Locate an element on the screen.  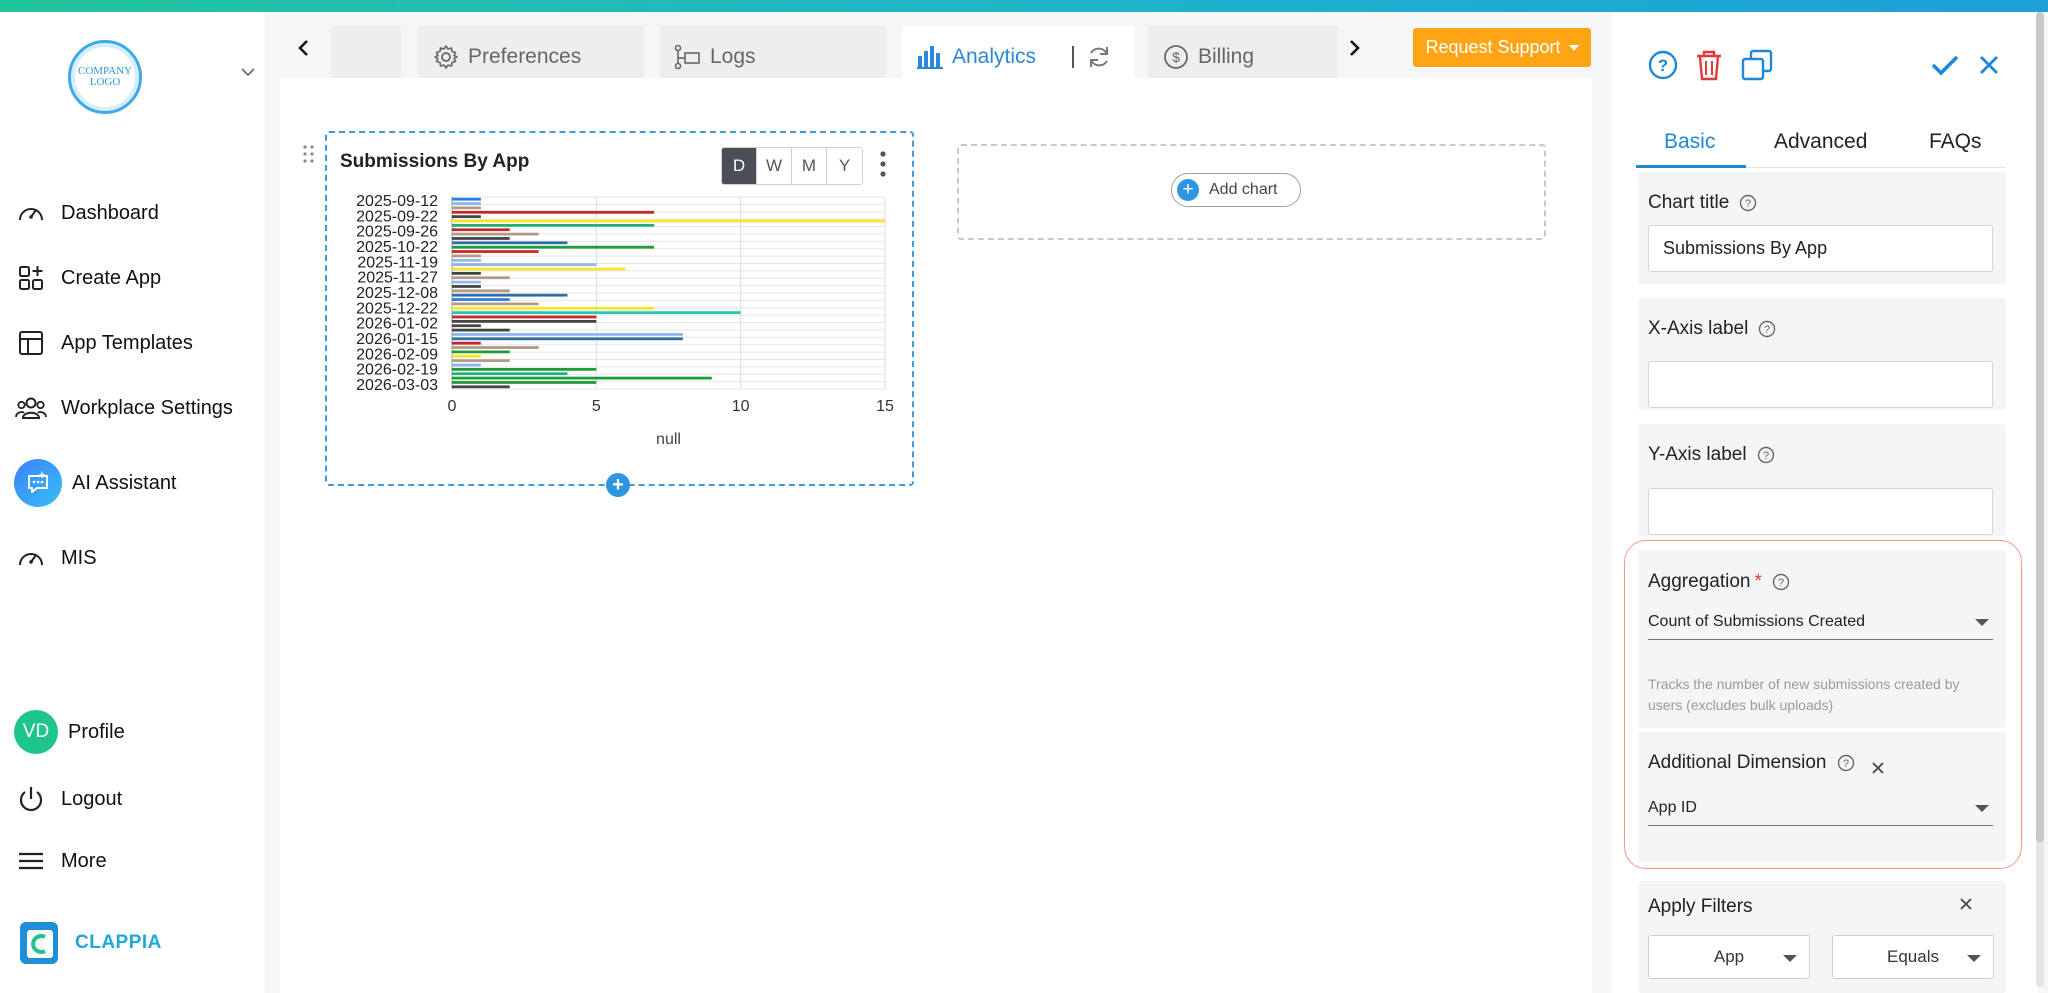
chart-title-label: Chart title? is located at coordinates (1702, 203).